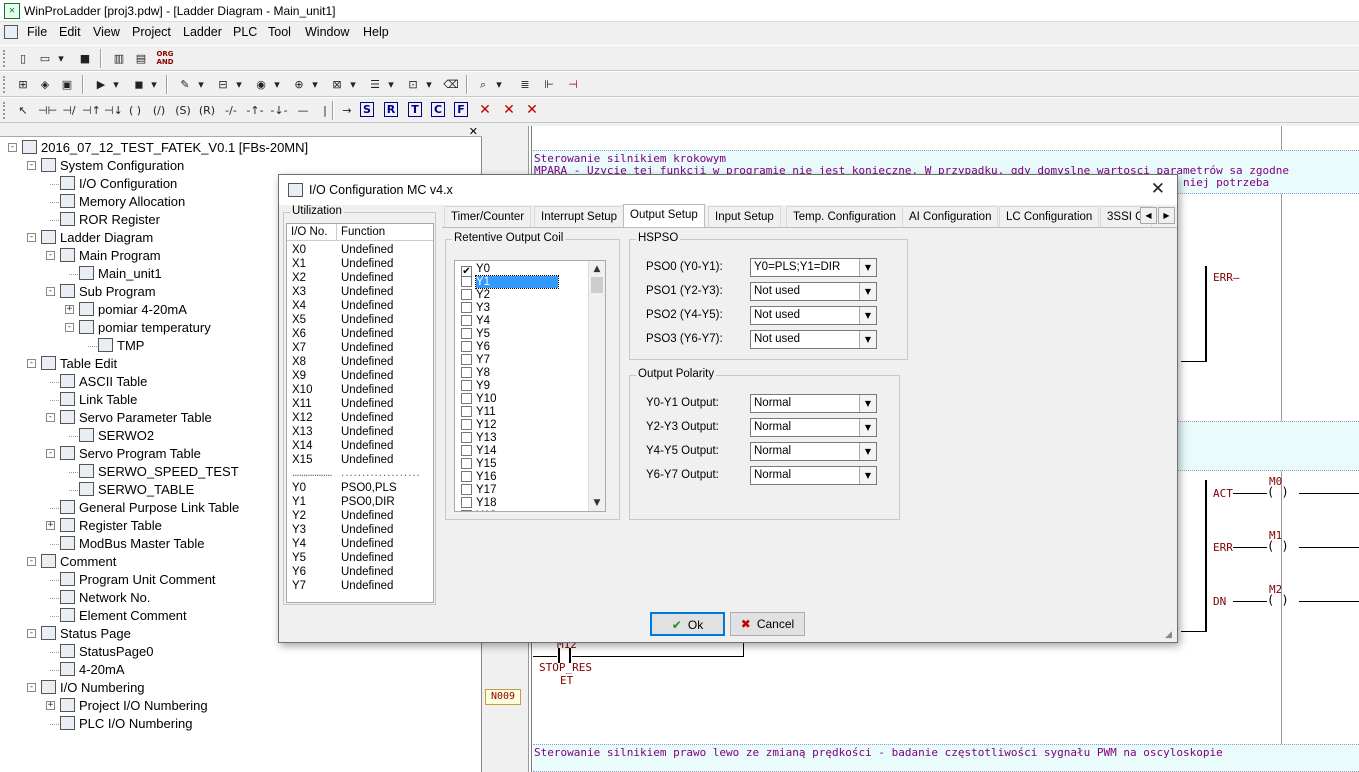  I want to click on tree-node: Servo Parameter Table, so click(136, 418).